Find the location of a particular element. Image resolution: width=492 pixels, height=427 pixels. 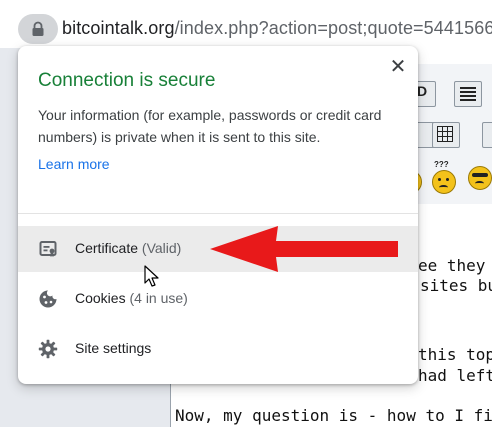

annotation-arrow-icon is located at coordinates (304, 249).